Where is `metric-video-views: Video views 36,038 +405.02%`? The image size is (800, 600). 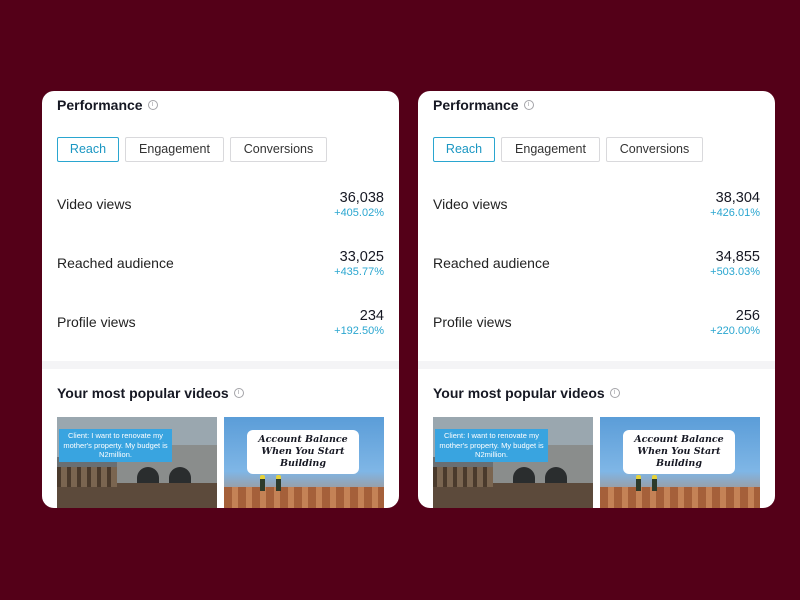 metric-video-views: Video views 36,038 +405.02% is located at coordinates (220, 204).